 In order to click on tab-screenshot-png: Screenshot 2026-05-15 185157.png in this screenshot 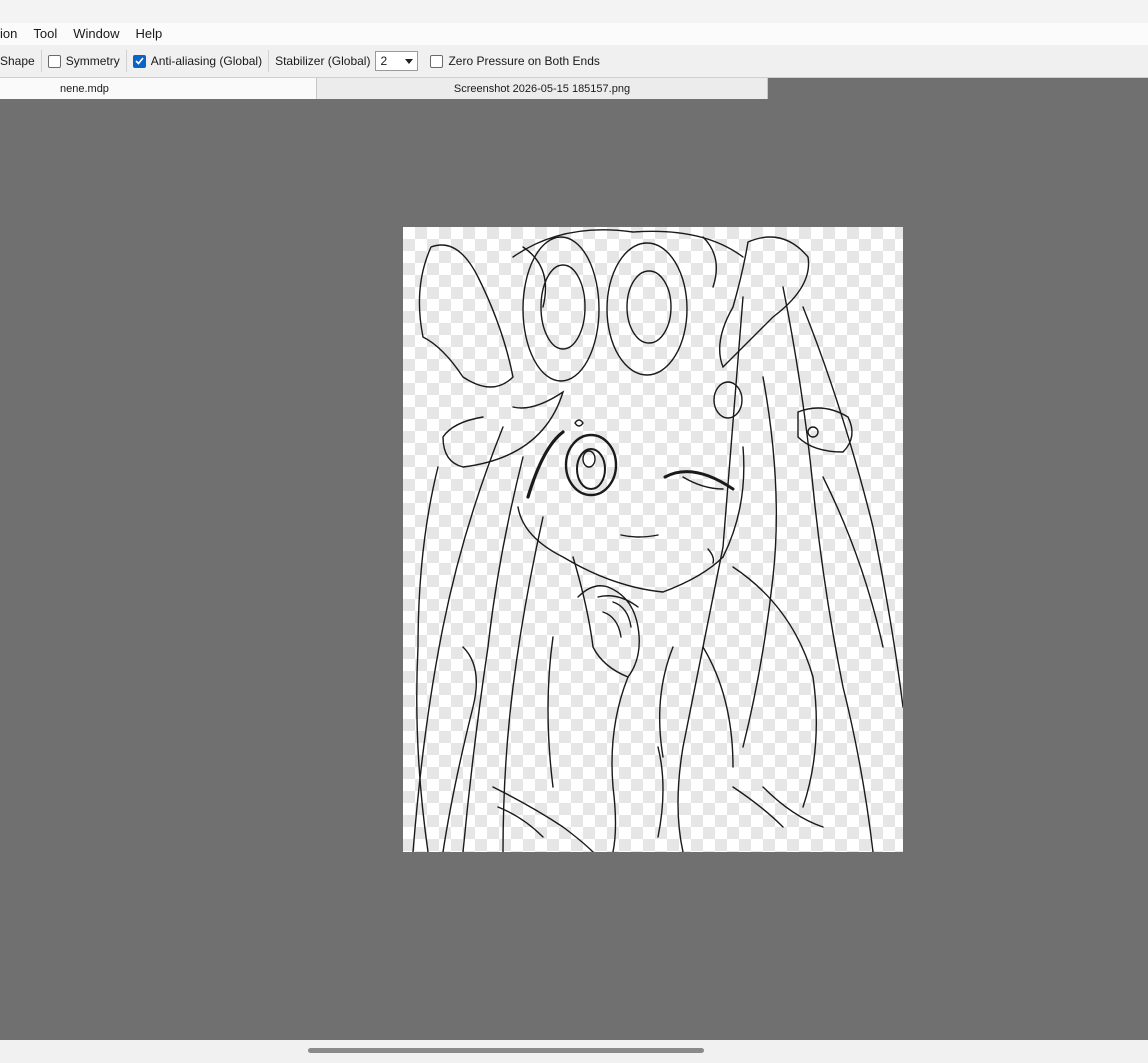, I will do `click(542, 88)`.